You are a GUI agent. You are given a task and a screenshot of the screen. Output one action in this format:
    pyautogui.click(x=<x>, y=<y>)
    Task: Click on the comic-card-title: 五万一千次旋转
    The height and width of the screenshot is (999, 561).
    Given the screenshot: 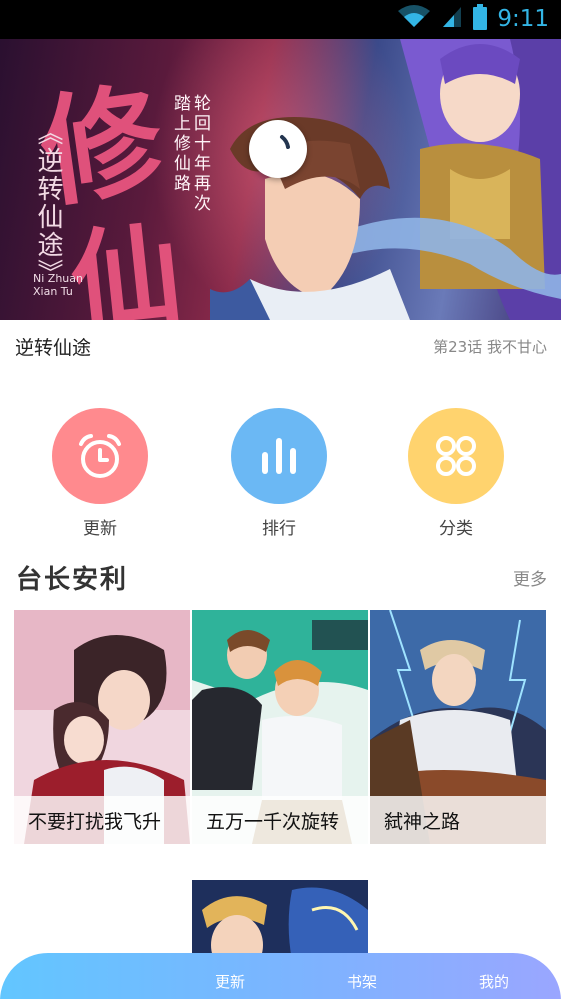 What is the action you would take?
    pyautogui.click(x=280, y=820)
    